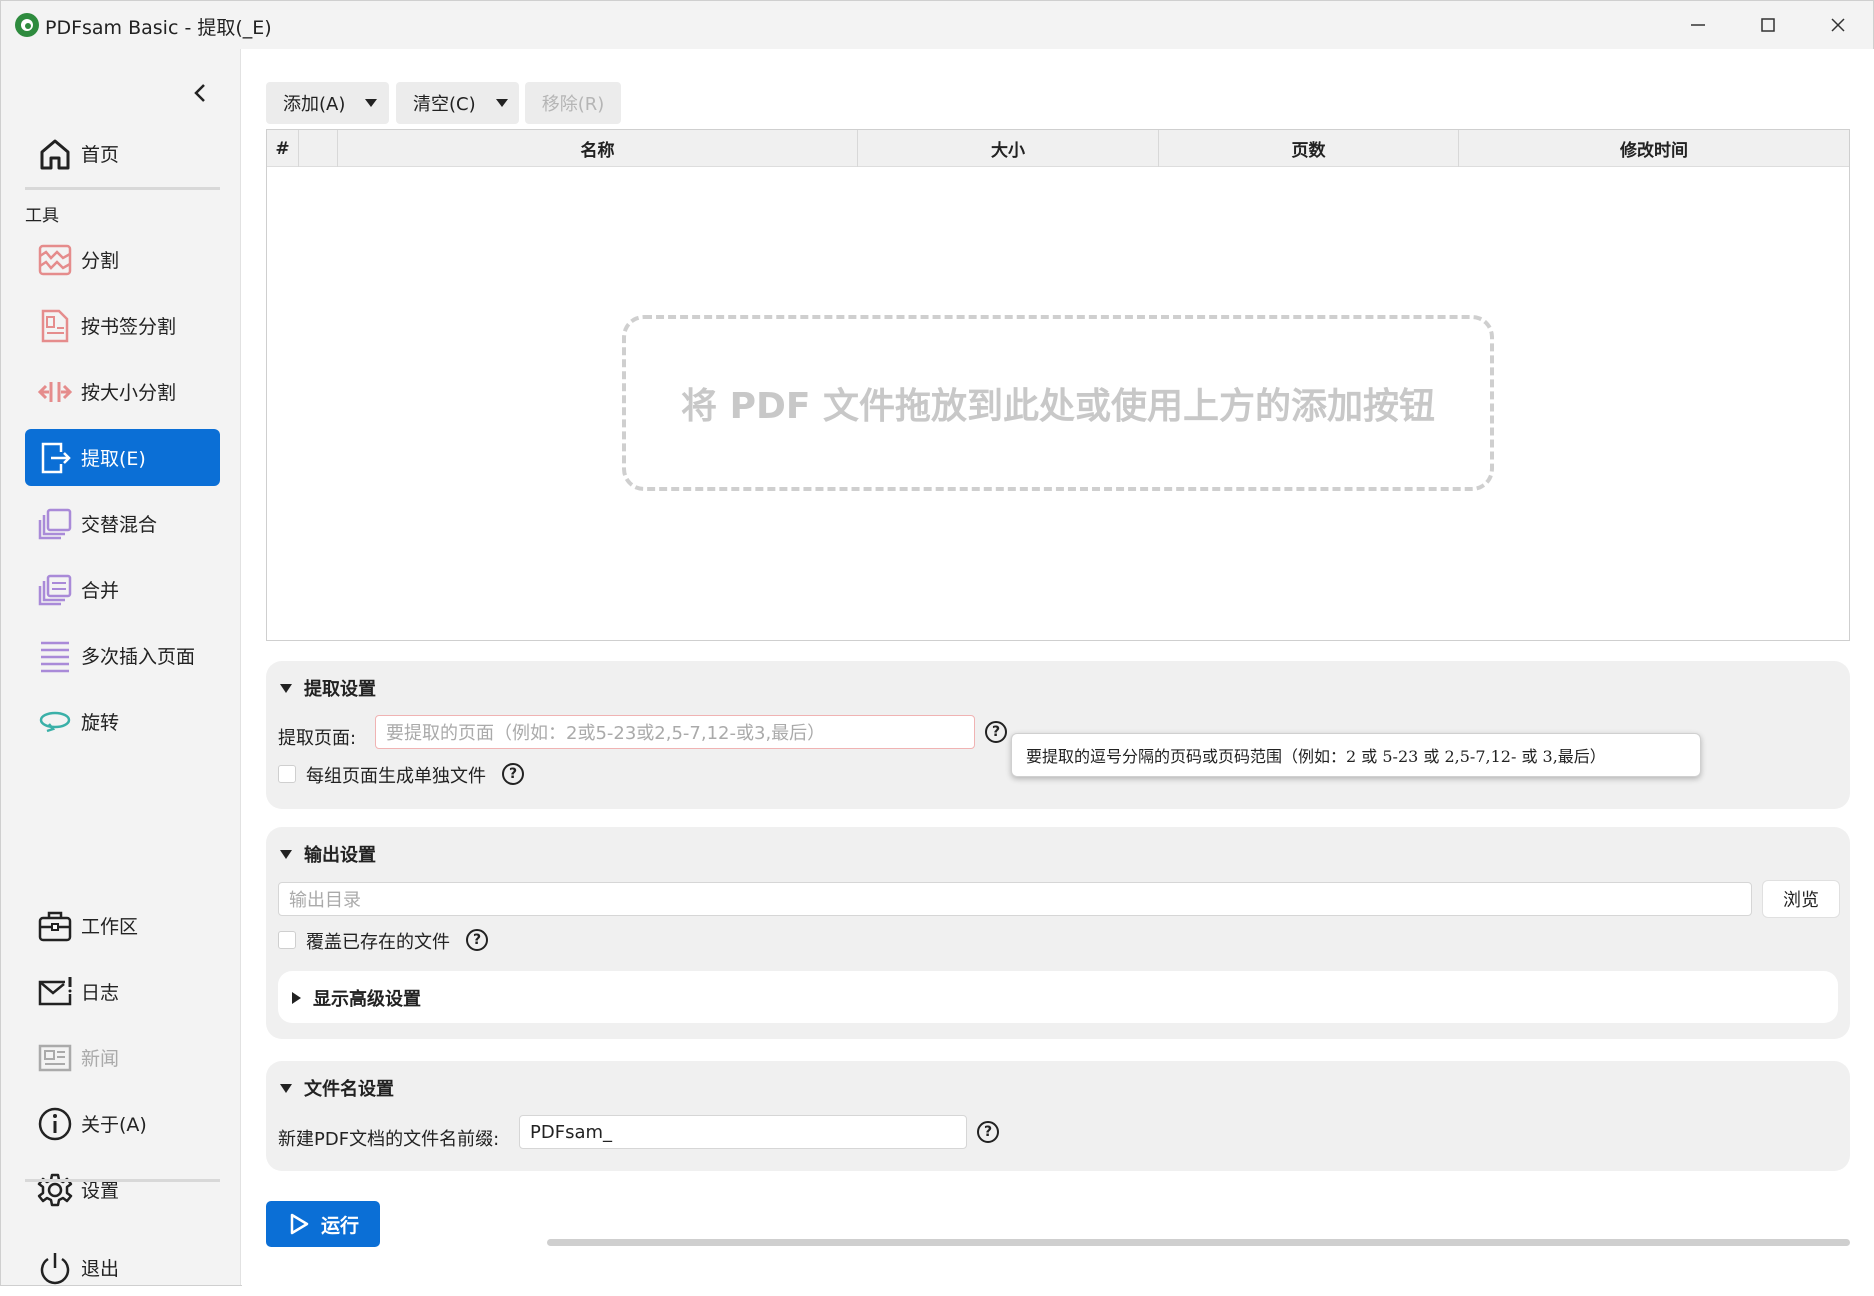 This screenshot has width=1874, height=1296. I want to click on maximize-button, so click(1768, 25).